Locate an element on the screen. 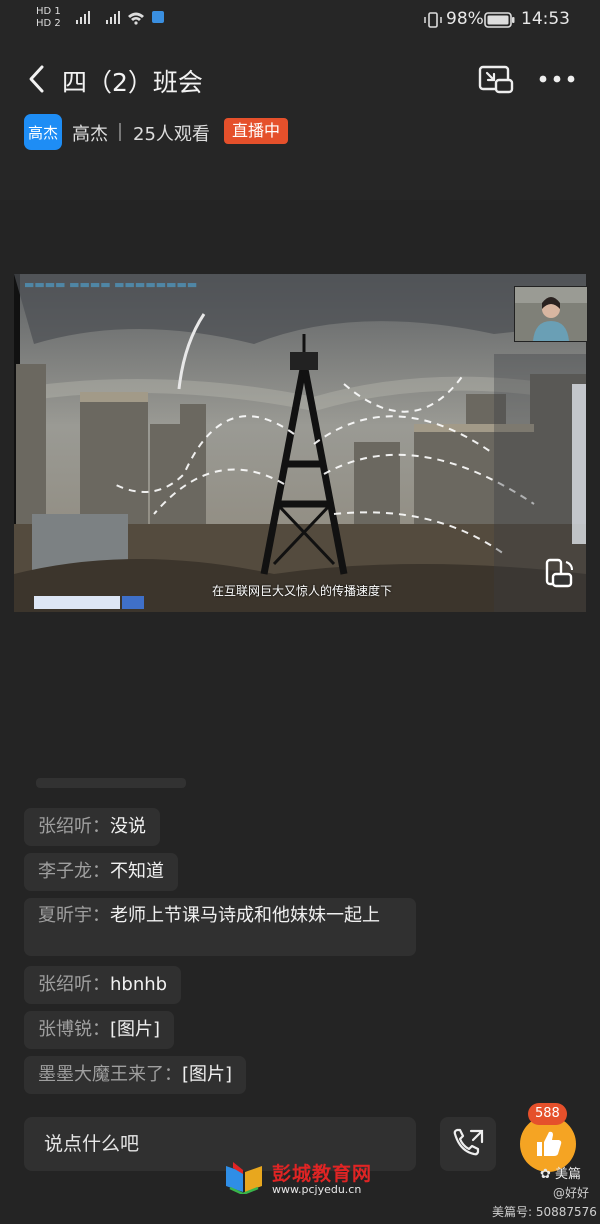 The image size is (600, 1224). battery-icon is located at coordinates (499, 20).